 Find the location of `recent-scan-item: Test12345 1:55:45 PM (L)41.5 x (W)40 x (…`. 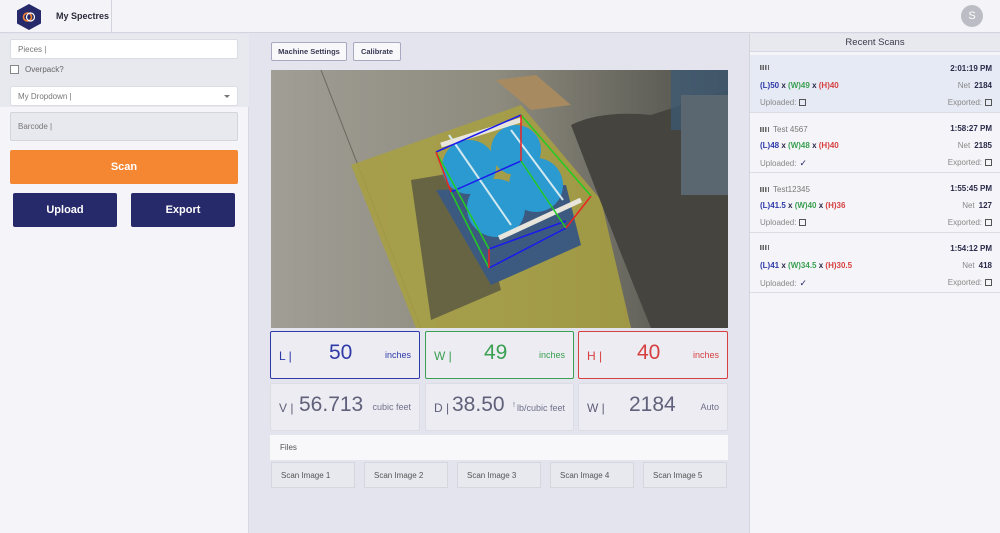

recent-scan-item: Test12345 1:55:45 PM (L)41.5 x (W)40 x (… is located at coordinates (875, 204).